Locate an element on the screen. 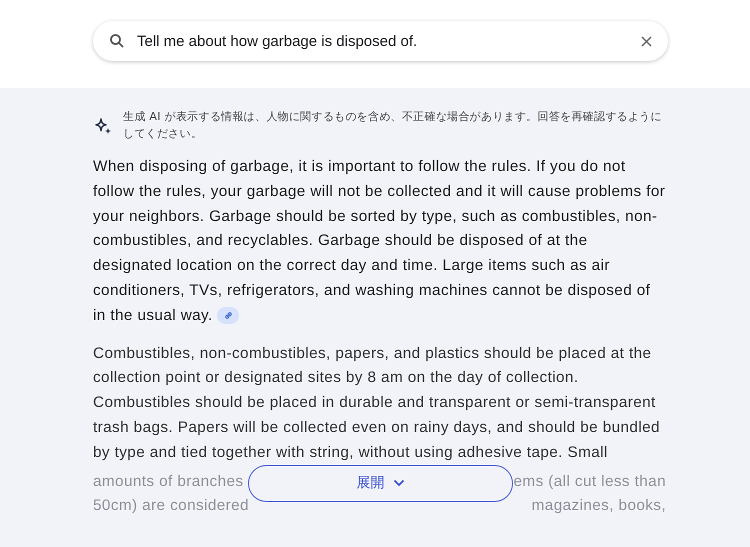 This screenshot has width=750, height=547. disclaimer-text: 生成 AI が表示する情報は、人物に関するものを含め、不正確な場合があります。回答を再確認するようにしてください。 is located at coordinates (393, 125).